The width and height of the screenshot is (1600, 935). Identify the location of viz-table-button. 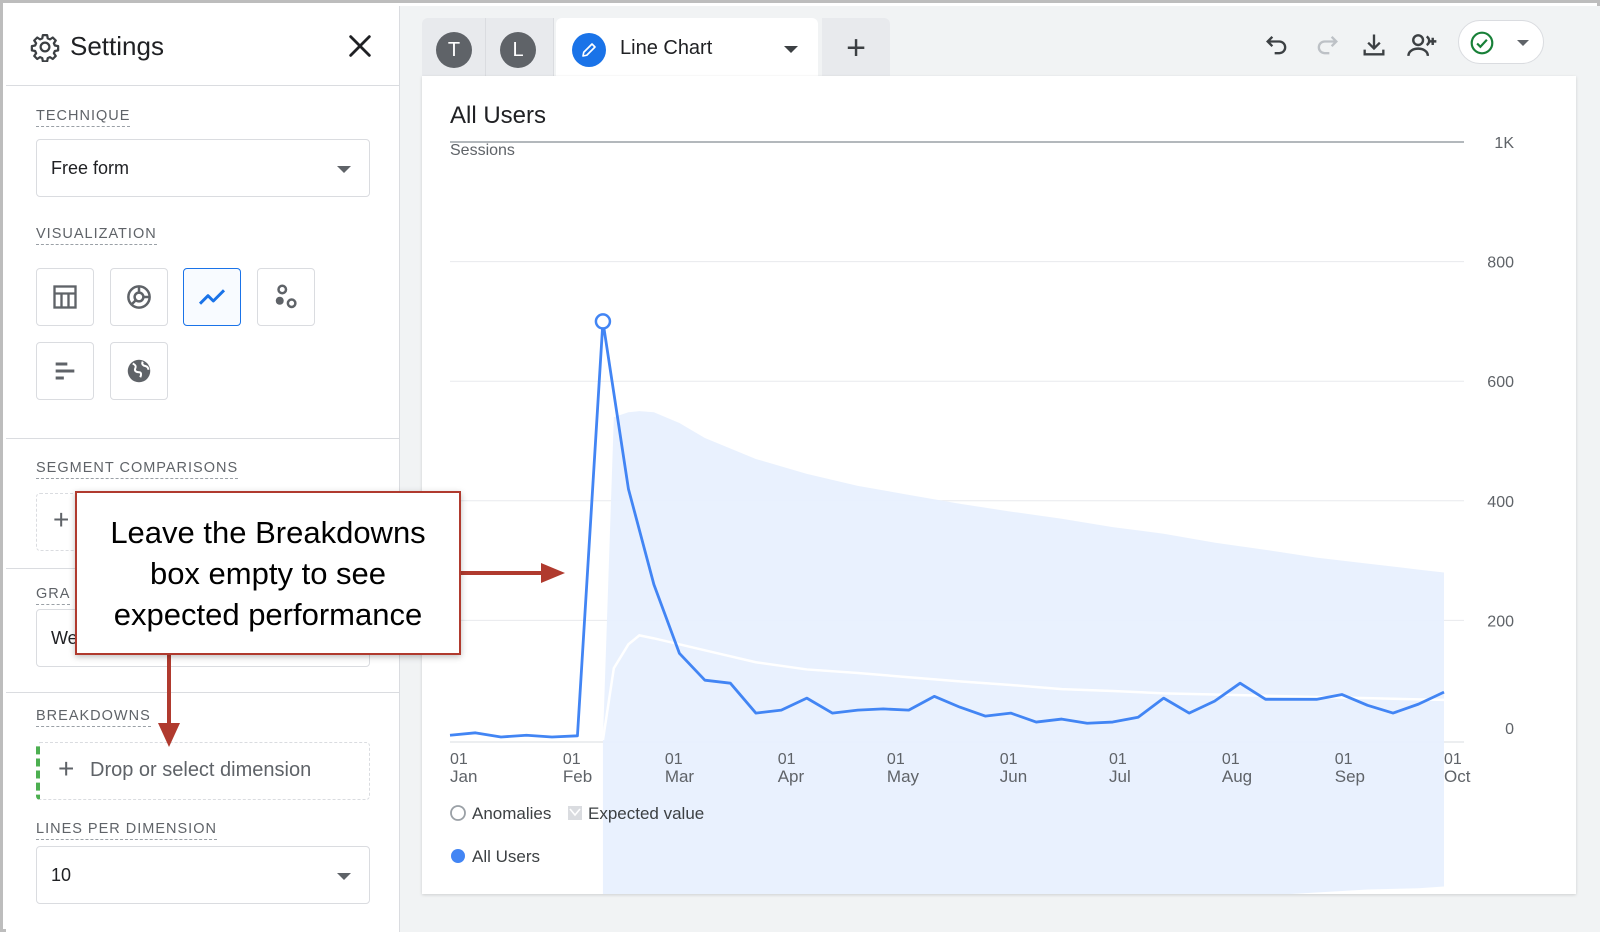
(65, 297).